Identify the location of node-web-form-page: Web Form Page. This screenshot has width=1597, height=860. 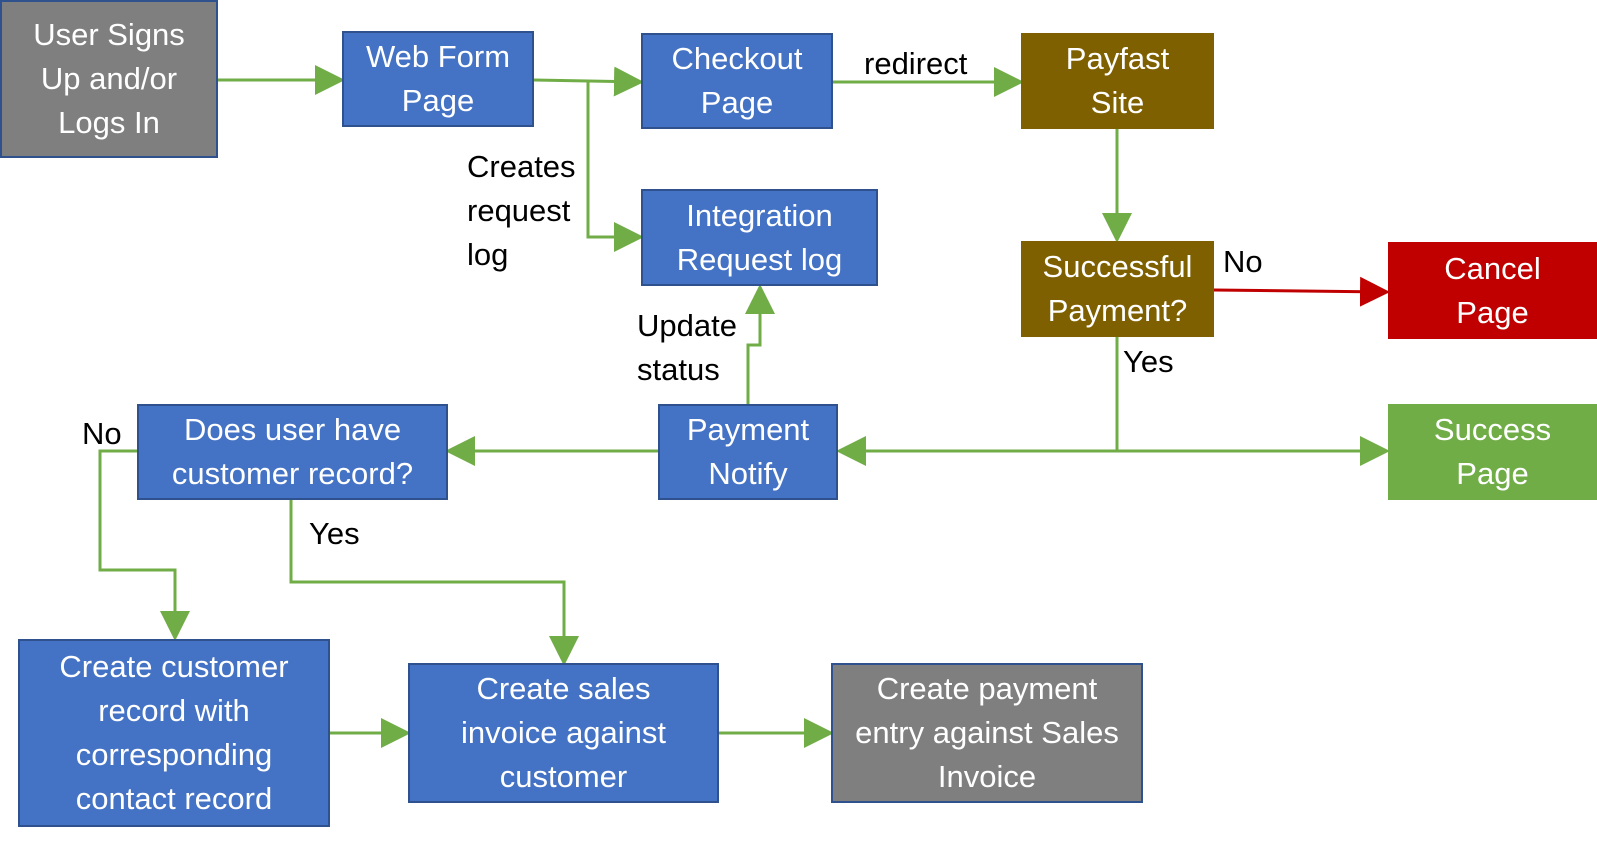
(438, 79).